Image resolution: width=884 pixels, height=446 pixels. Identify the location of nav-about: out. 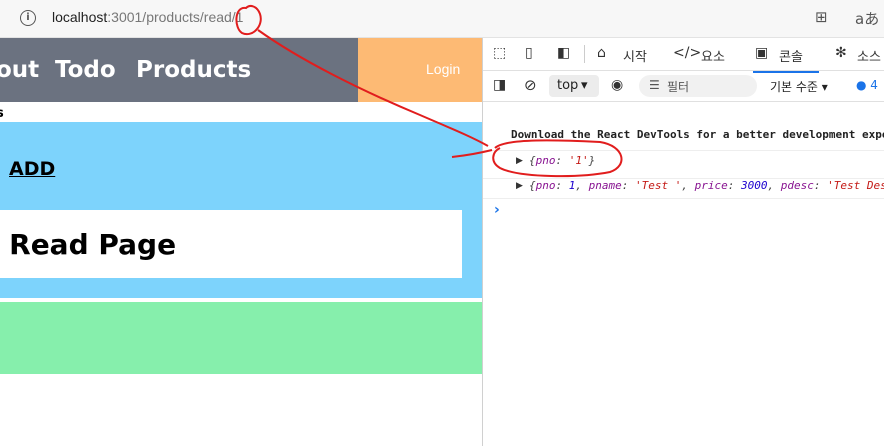
(19, 70).